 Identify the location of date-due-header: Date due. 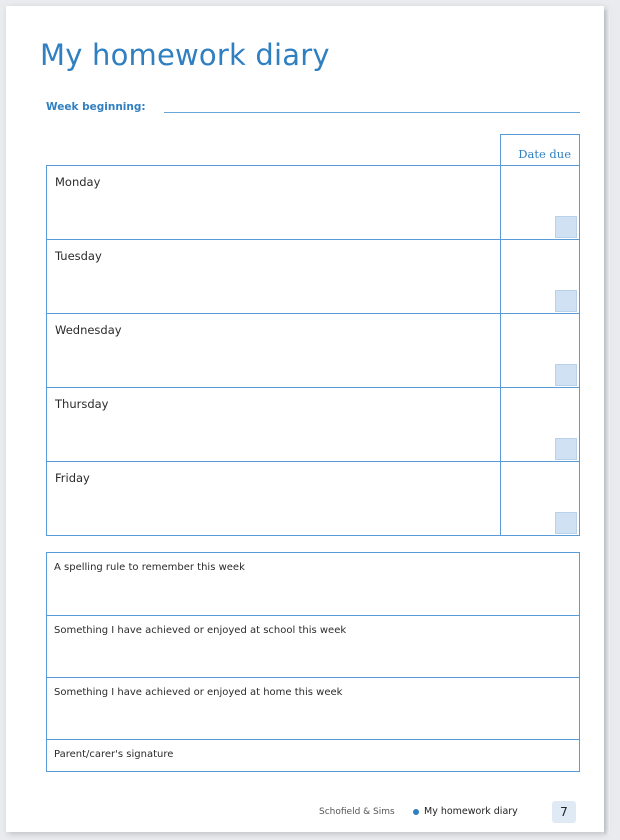
(540, 149).